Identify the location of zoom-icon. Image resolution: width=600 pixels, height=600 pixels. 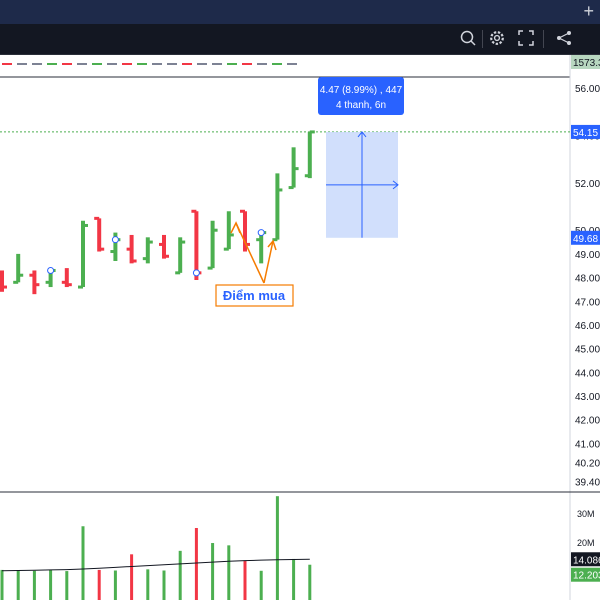
(468, 39).